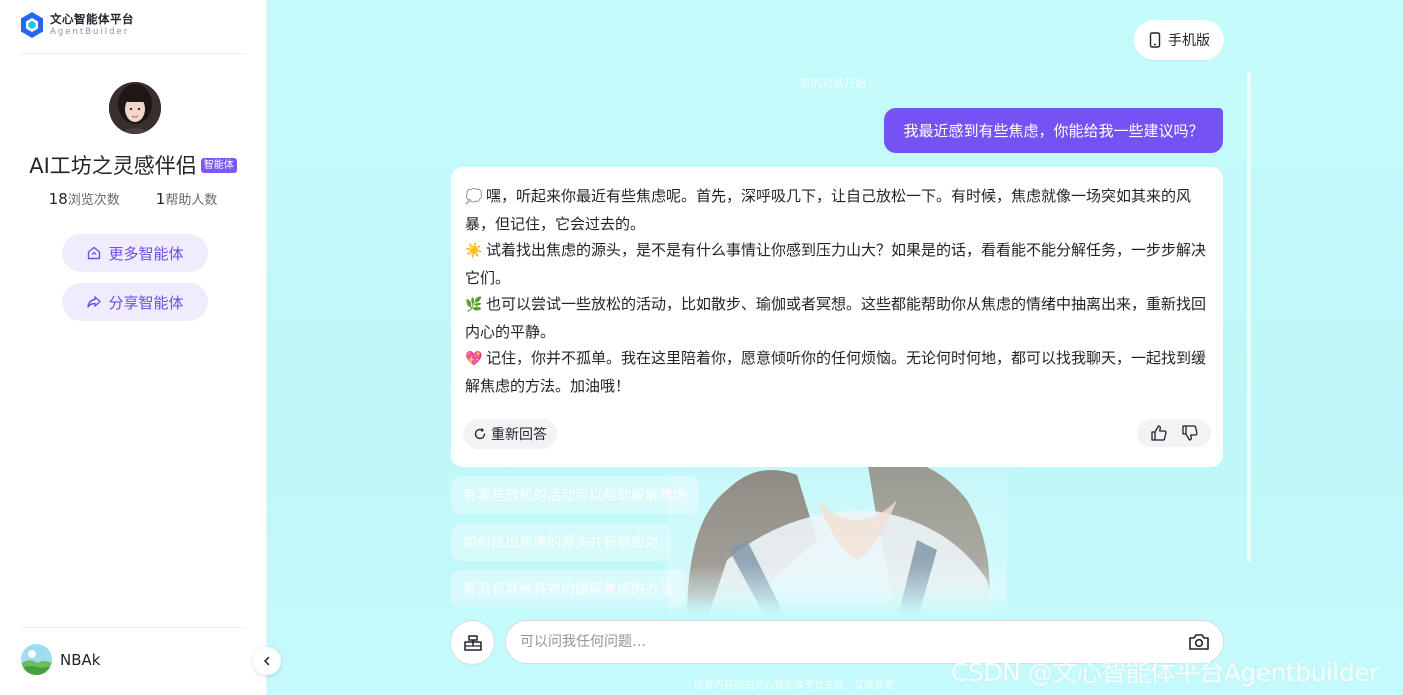  What do you see at coordinates (94, 253) in the screenshot?
I see `home-icon` at bounding box center [94, 253].